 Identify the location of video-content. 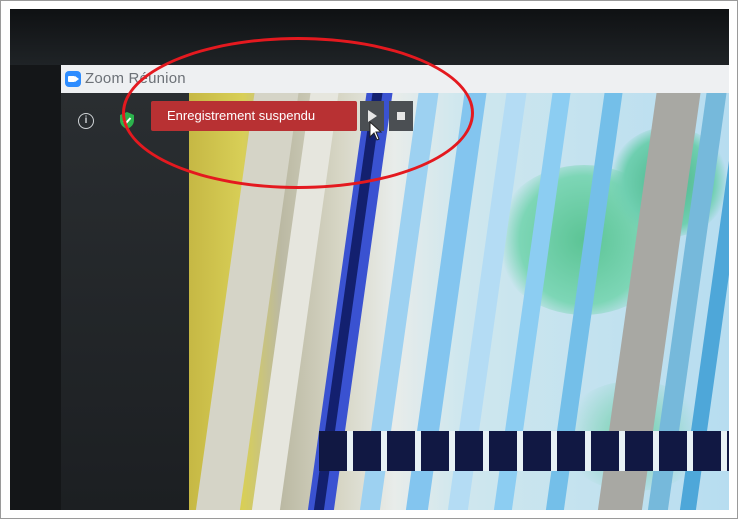
(524, 451).